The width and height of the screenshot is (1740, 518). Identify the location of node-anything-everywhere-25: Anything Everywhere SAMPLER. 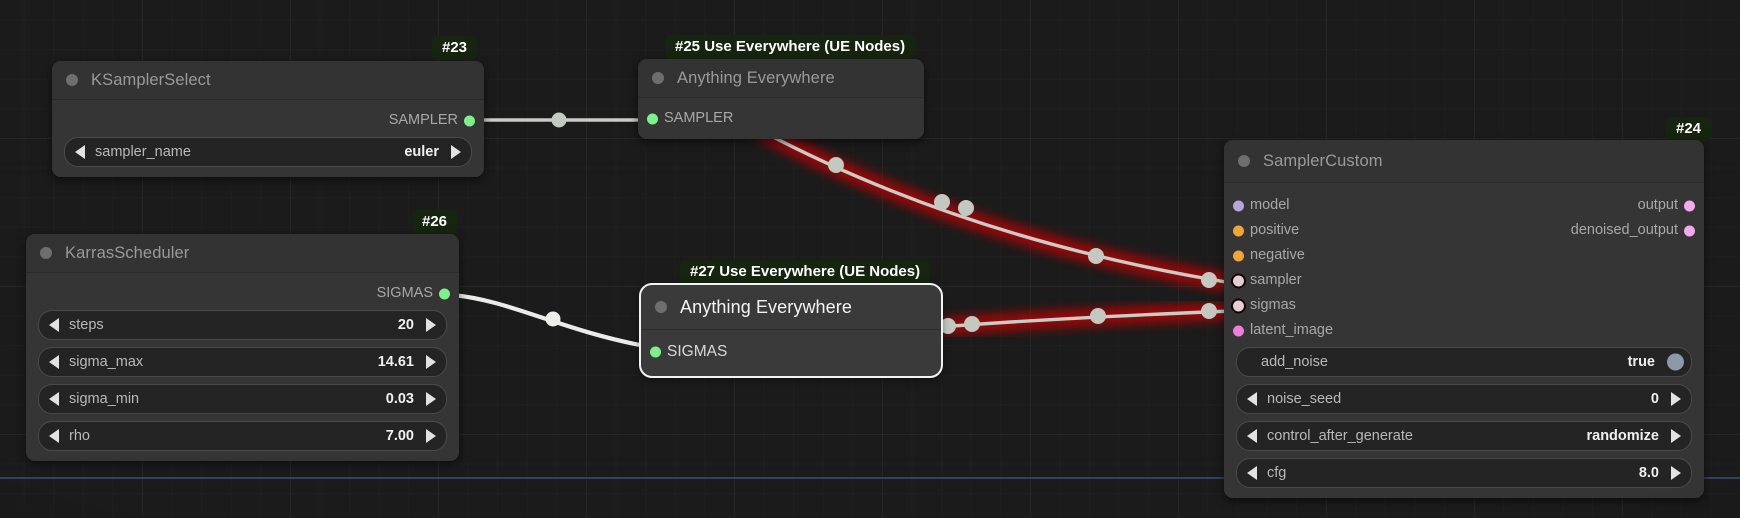
(781, 99).